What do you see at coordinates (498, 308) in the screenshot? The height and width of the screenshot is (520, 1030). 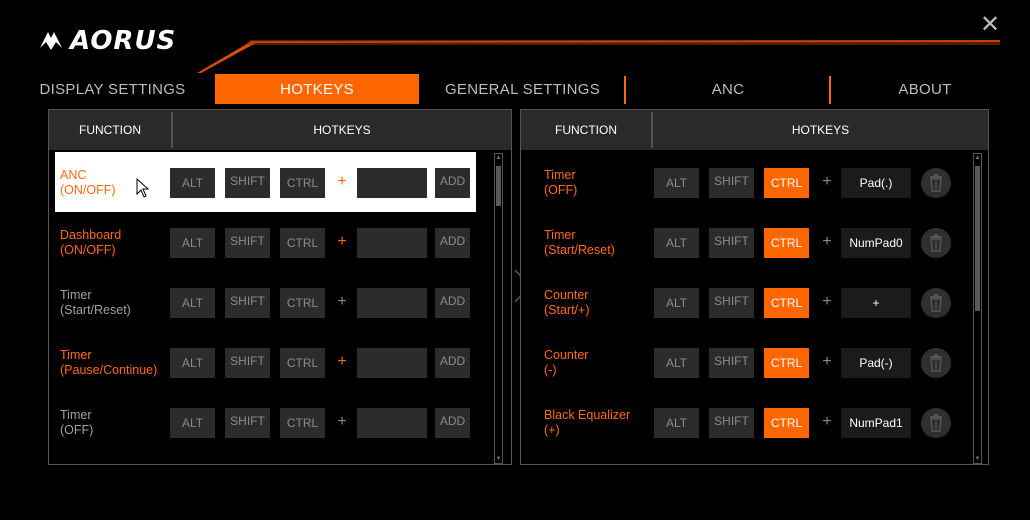 I see `left-scrollbar: ▲ ▼` at bounding box center [498, 308].